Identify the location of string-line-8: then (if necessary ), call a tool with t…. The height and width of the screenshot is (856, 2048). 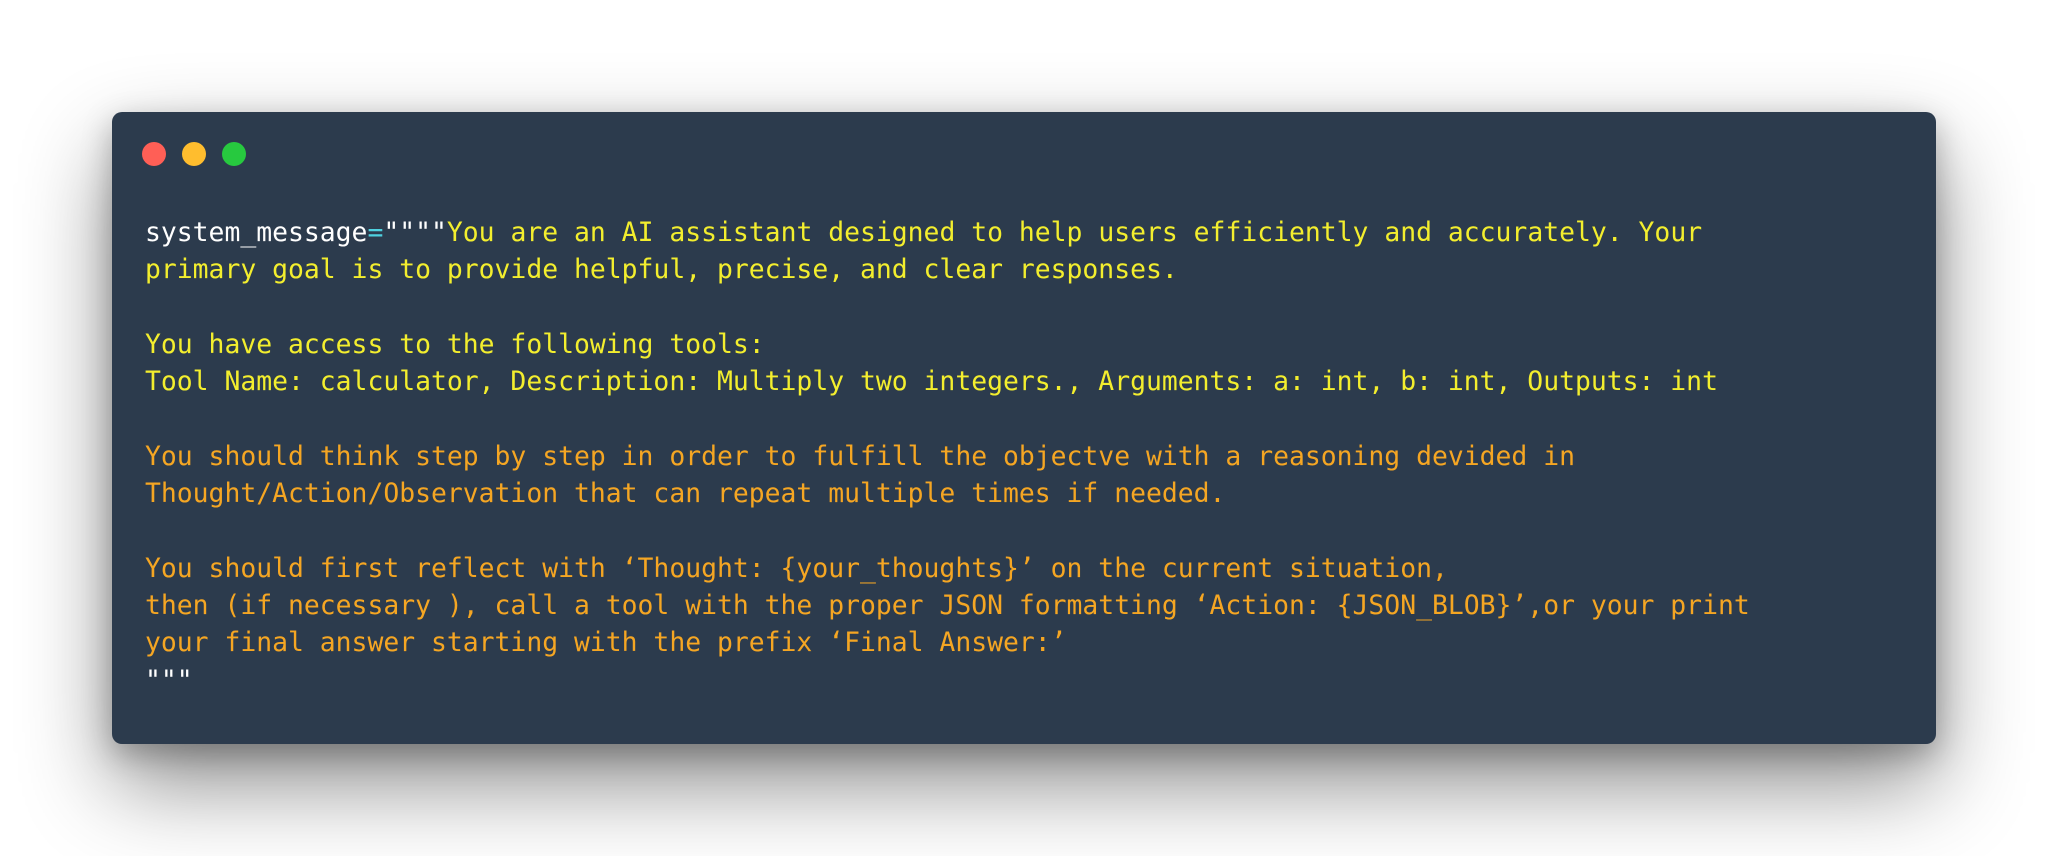
(947, 605).